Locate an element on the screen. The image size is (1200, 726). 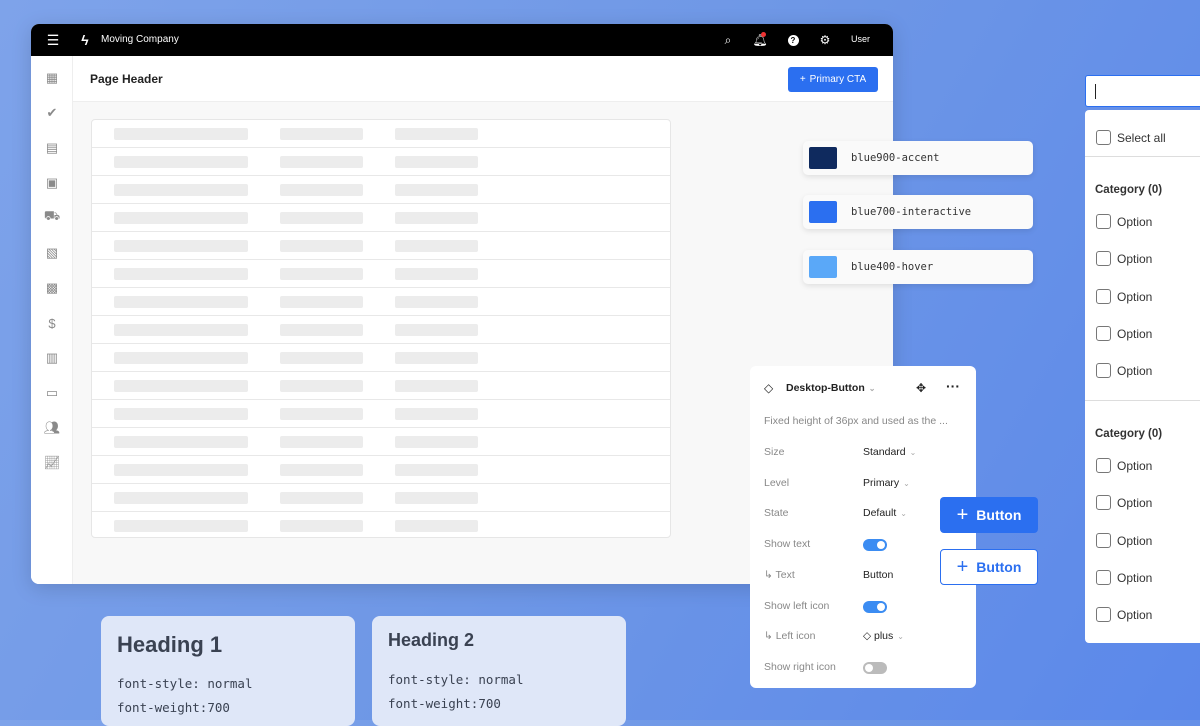
diamond-icon: ◇ is located at coordinates (868, 636).